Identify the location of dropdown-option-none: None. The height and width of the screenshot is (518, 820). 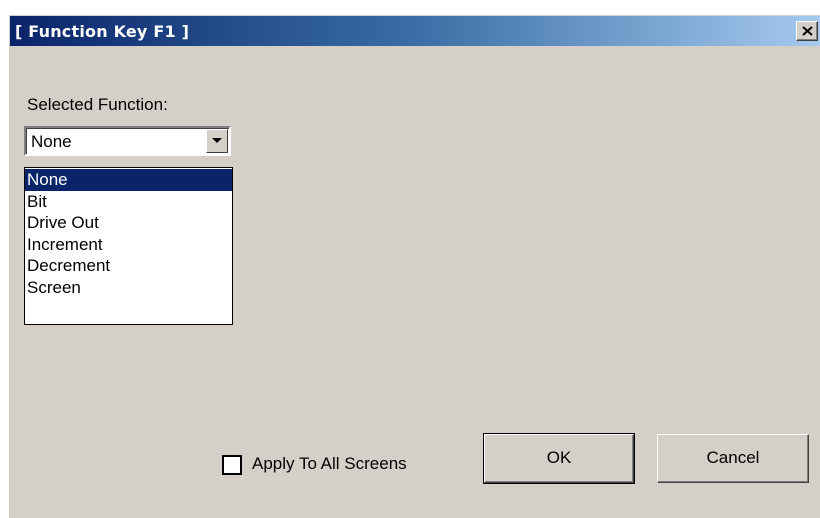
(128, 180).